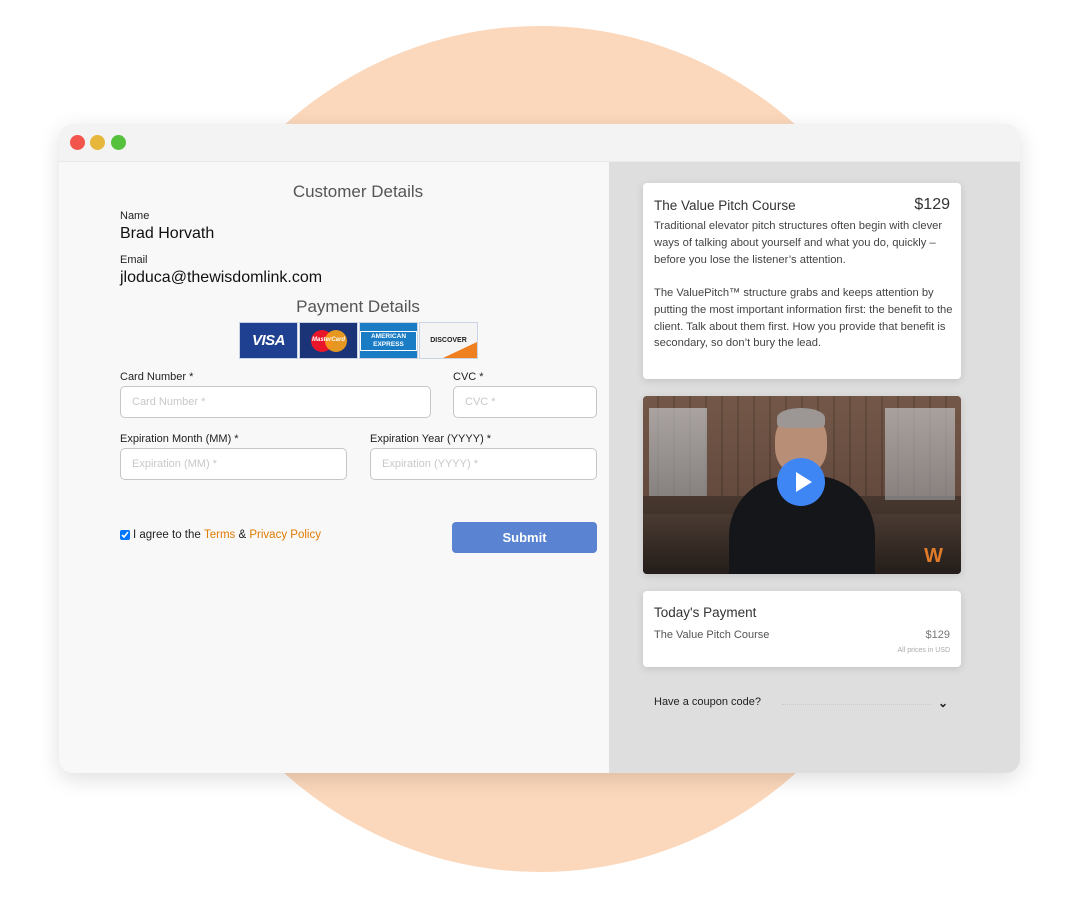 The height and width of the screenshot is (898, 1080). What do you see at coordinates (923, 650) in the screenshot?
I see `currency-note: All prices in USD` at bounding box center [923, 650].